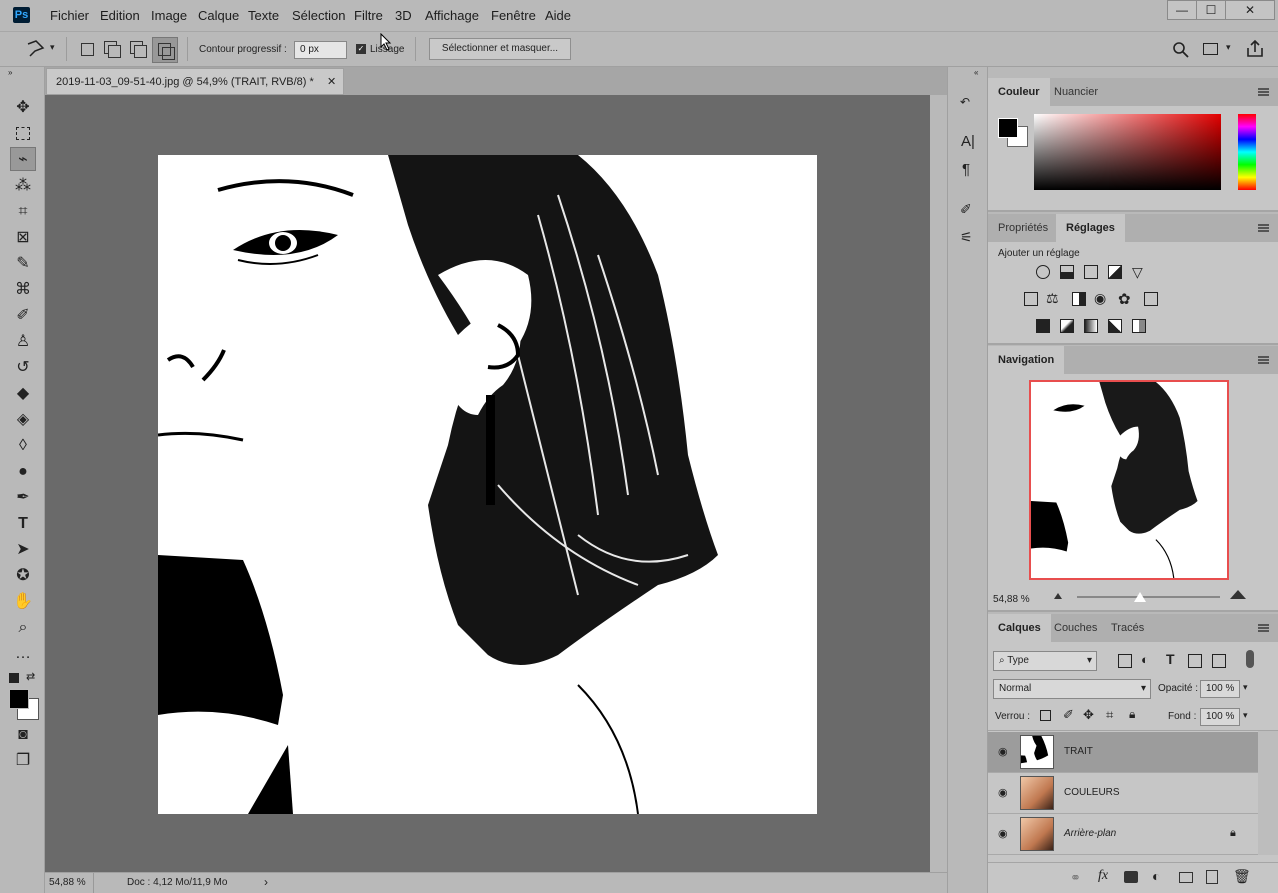  Describe the element at coordinates (1031, 299) in the screenshot. I see `hue-saturation-icon` at that location.